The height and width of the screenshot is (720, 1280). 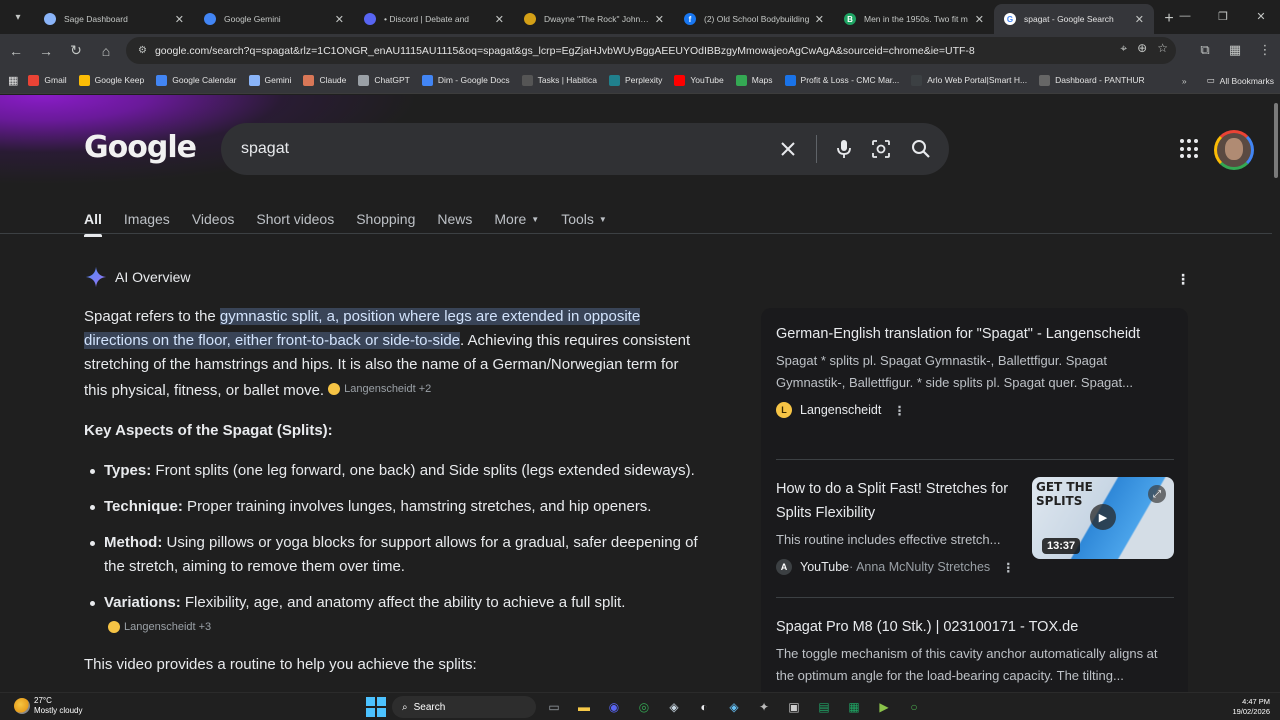 What do you see at coordinates (114, 19) in the screenshot?
I see `browser-tab: Sage Dashboard ✕` at bounding box center [114, 19].